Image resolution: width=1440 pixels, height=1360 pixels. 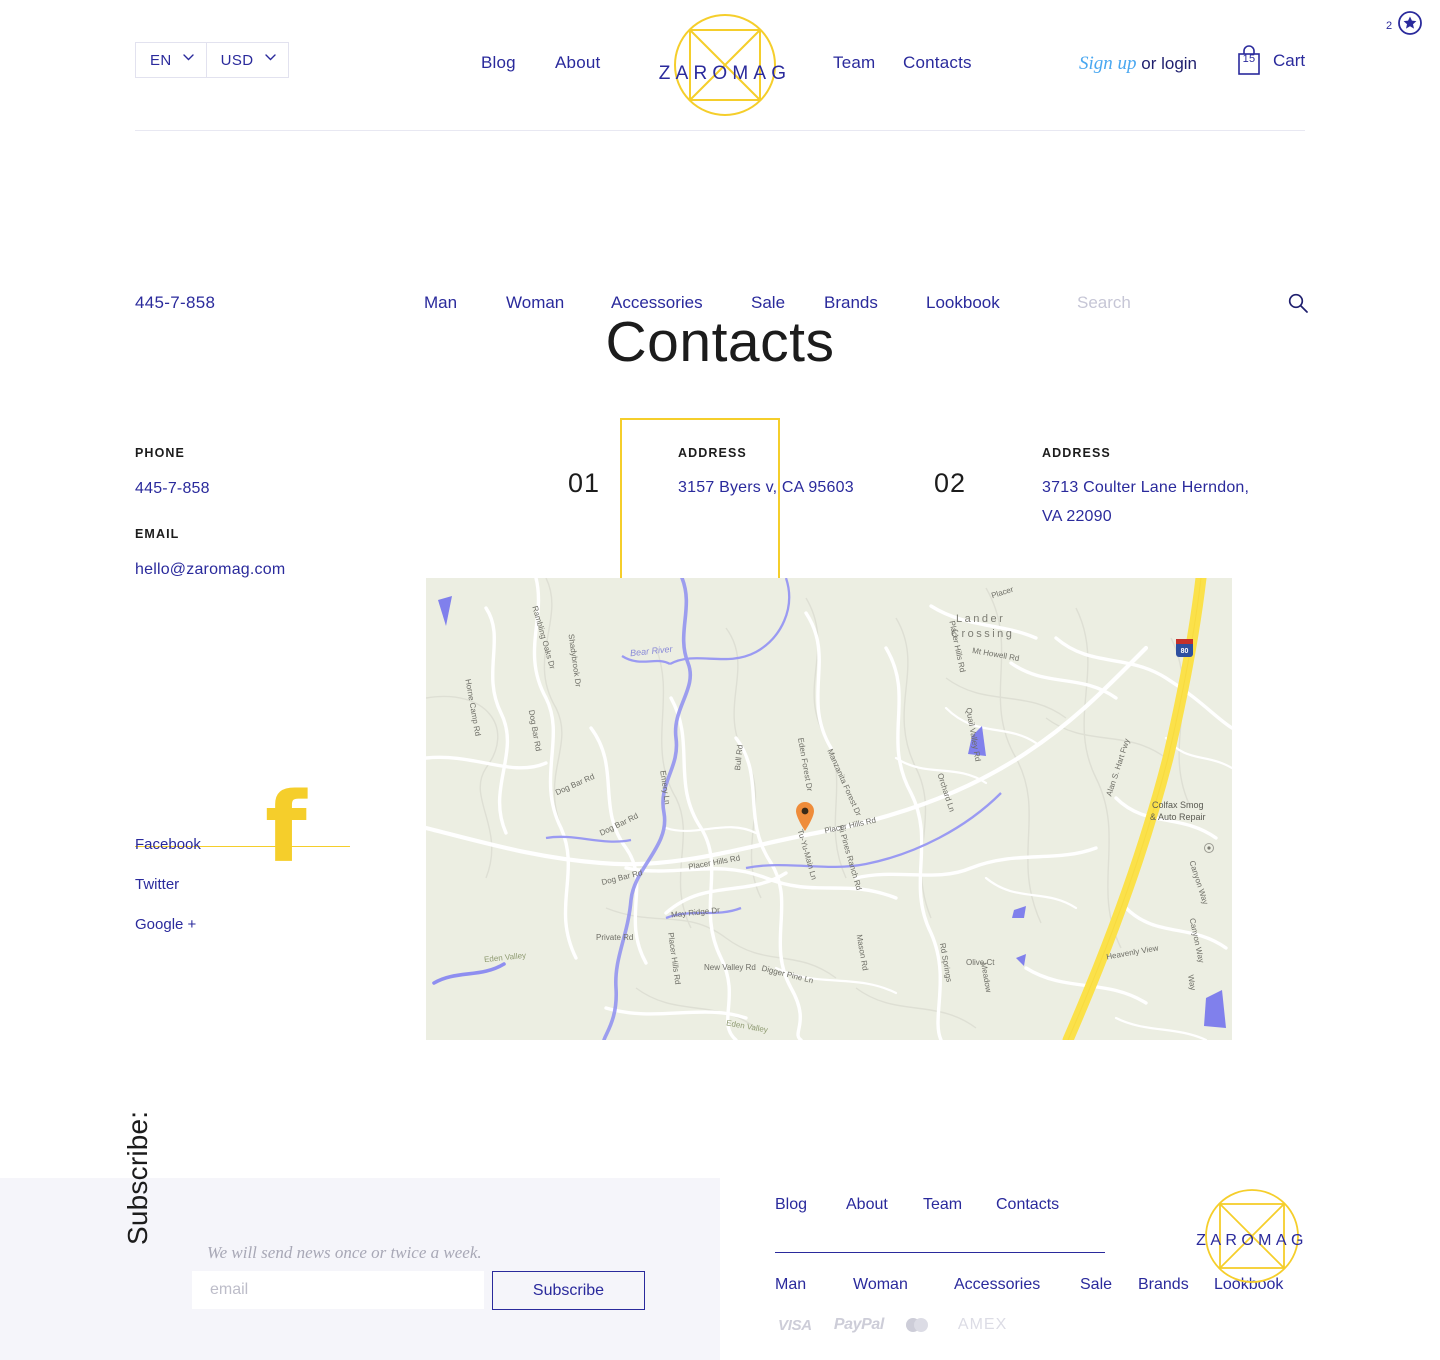 I want to click on account-links: Sign up or login, so click(x=1138, y=64).